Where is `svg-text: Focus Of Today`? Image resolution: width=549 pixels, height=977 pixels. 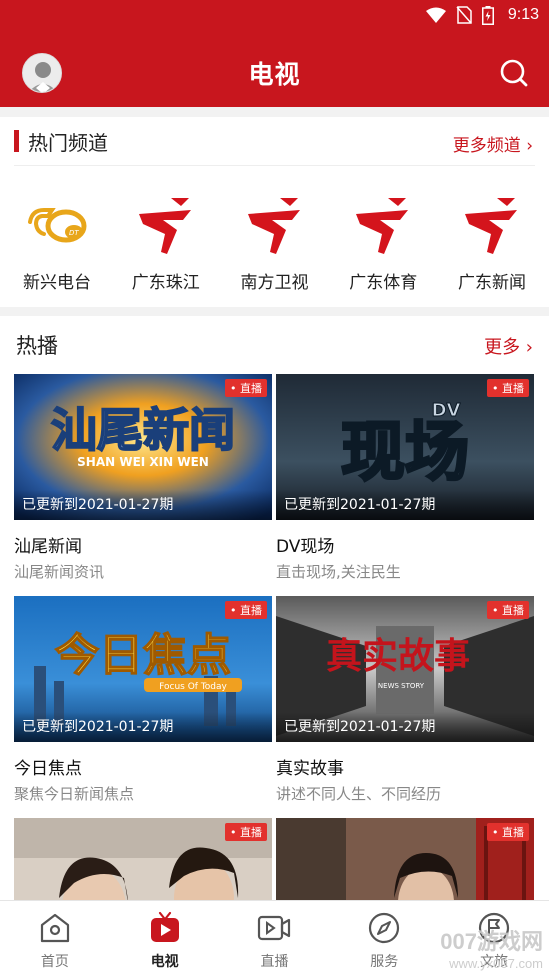 svg-text: Focus Of Today is located at coordinates (193, 687).